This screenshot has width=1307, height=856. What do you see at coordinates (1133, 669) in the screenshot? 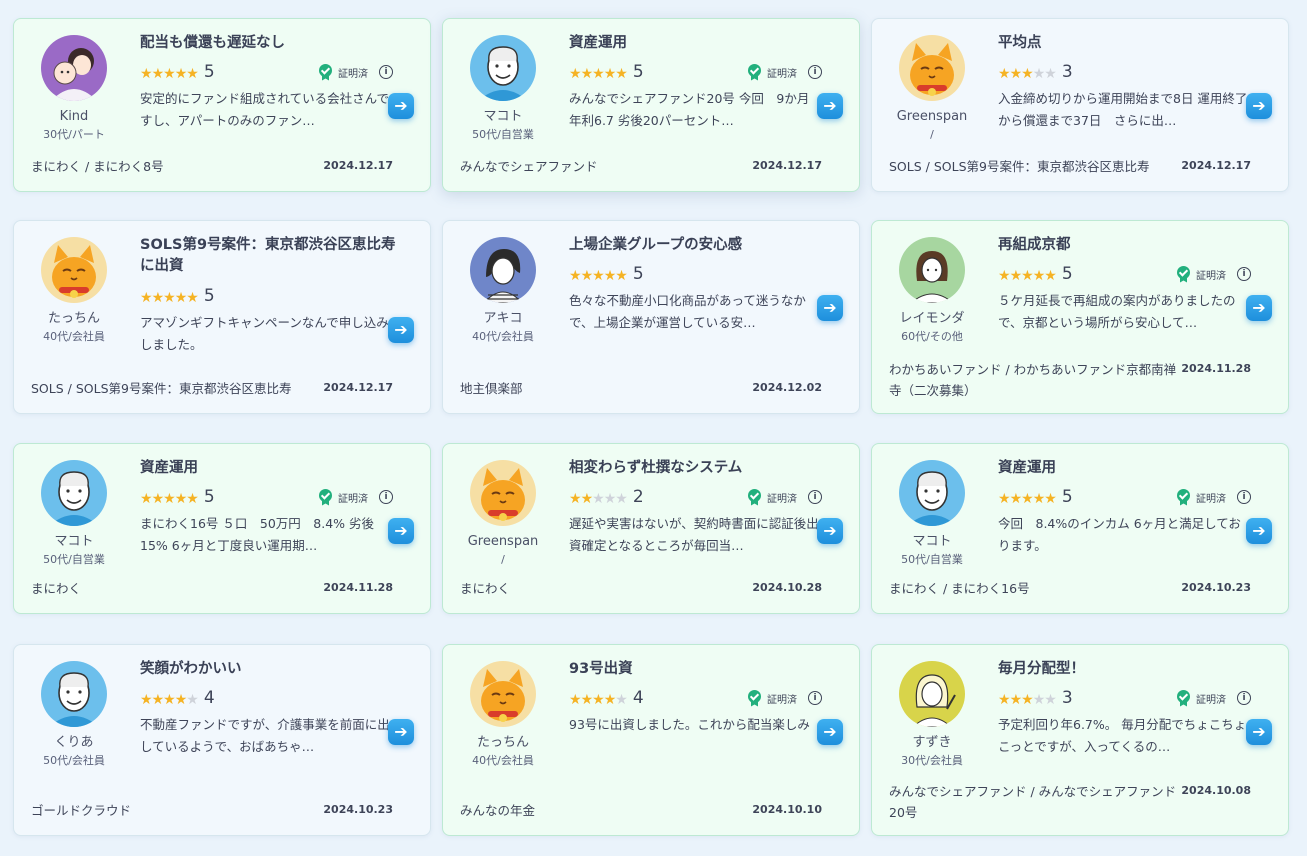
I see `review-title: 毎月分配型！` at bounding box center [1133, 669].